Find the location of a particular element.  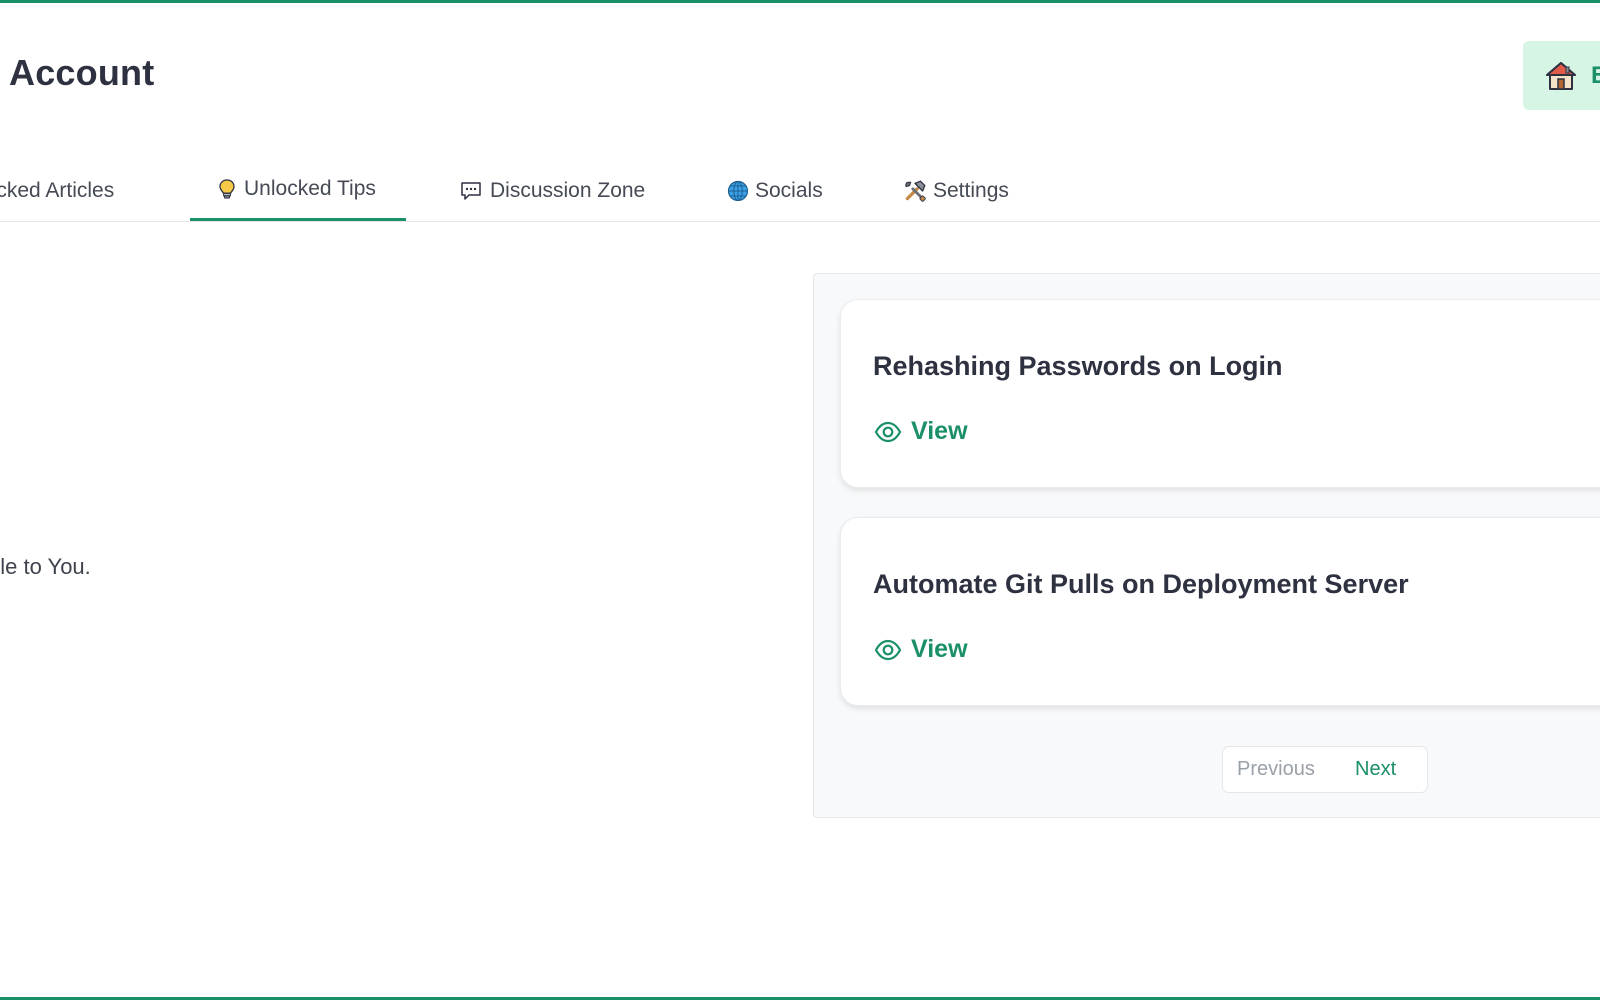

tab-settings: Settings is located at coordinates (956, 190).